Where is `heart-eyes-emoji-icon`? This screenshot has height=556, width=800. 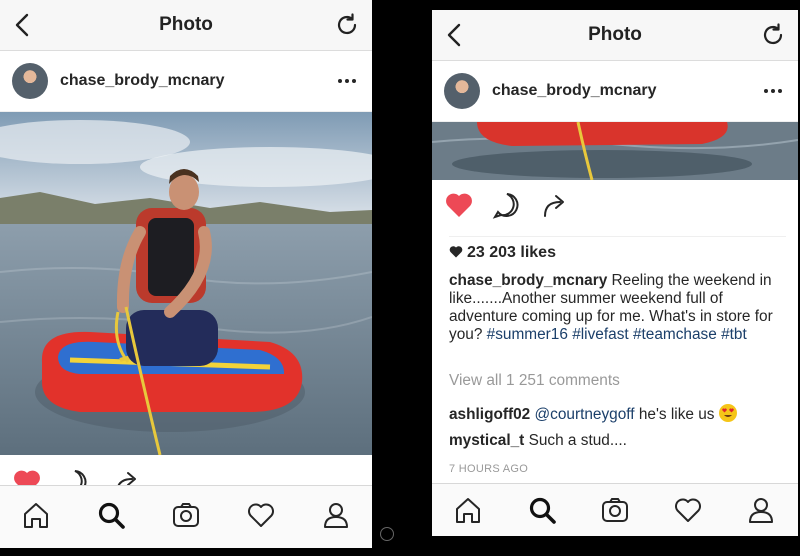 heart-eyes-emoji-icon is located at coordinates (727, 413).